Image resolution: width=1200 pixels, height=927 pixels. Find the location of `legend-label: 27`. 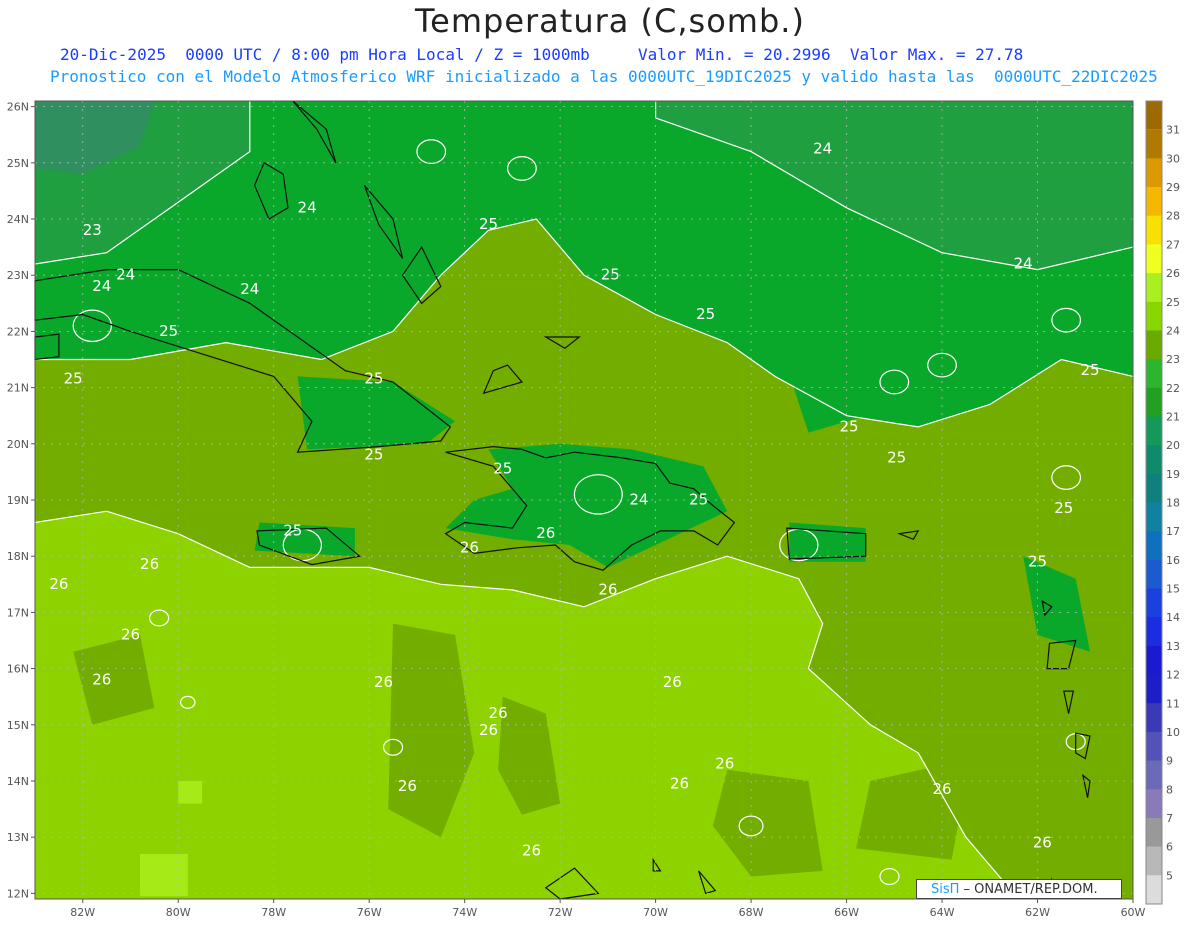

legend-label: 27 is located at coordinates (1173, 244).